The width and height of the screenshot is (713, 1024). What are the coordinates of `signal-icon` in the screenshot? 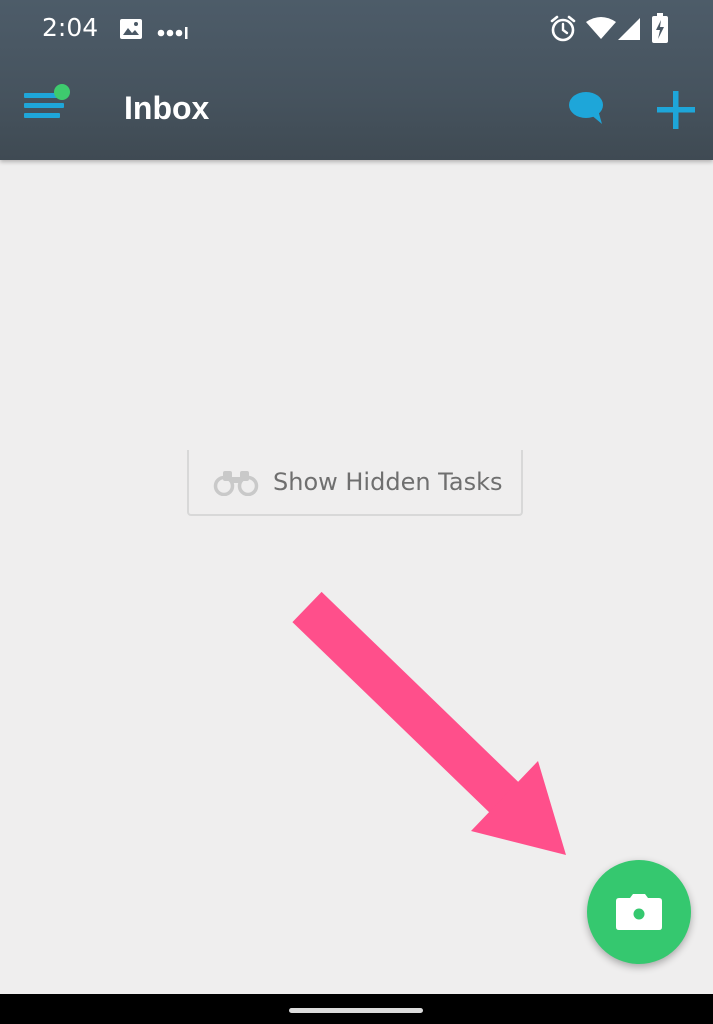 It's located at (629, 31).